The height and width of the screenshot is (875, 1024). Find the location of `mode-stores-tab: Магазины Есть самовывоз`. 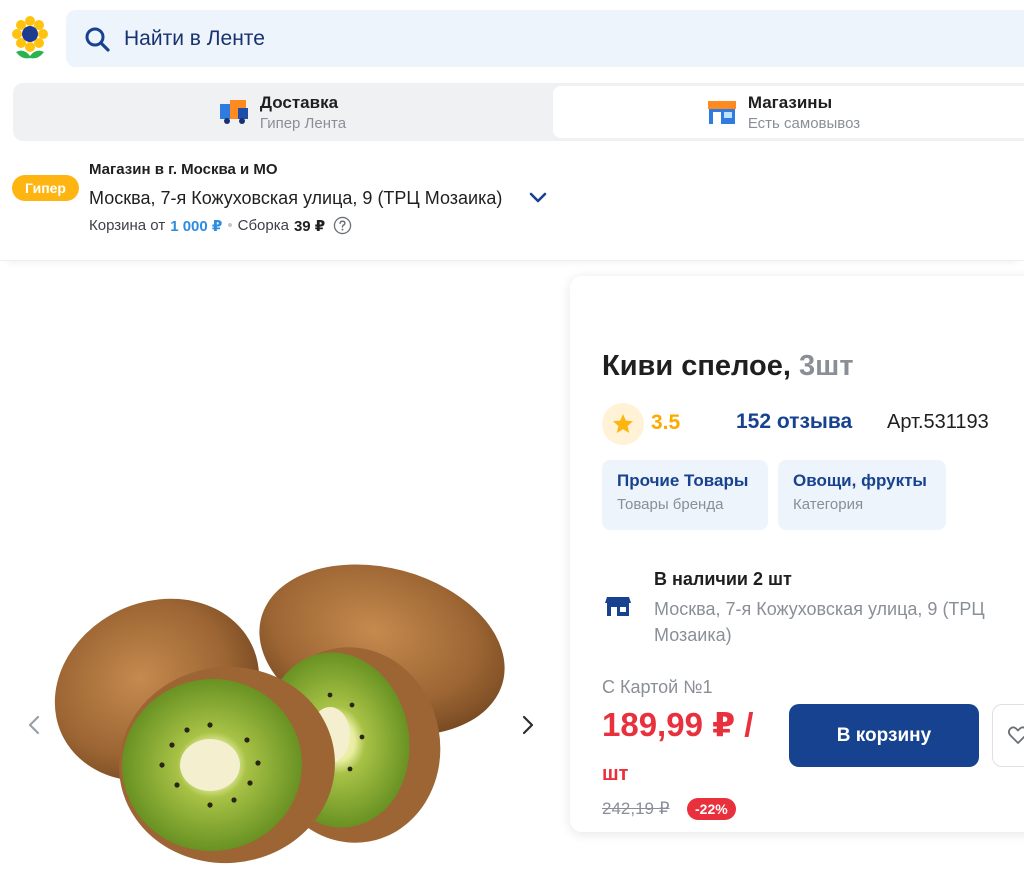

mode-stores-tab: Магазины Есть самовывоз is located at coordinates (788, 112).